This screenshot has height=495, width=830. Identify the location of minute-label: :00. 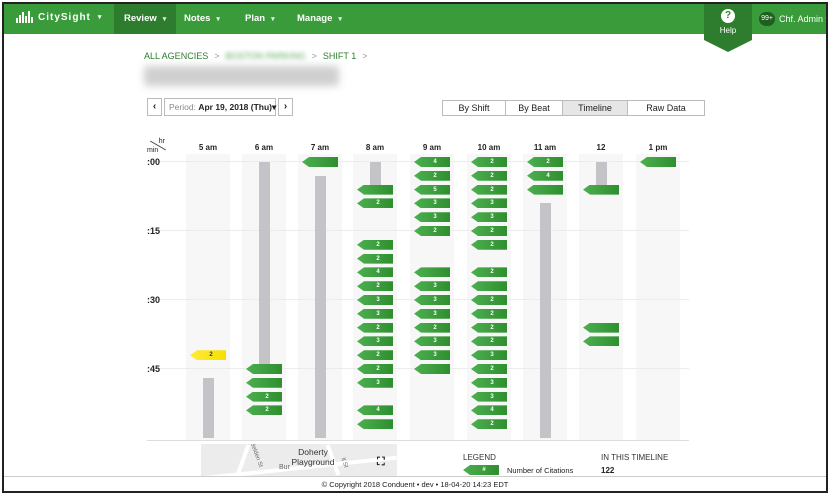
(154, 162).